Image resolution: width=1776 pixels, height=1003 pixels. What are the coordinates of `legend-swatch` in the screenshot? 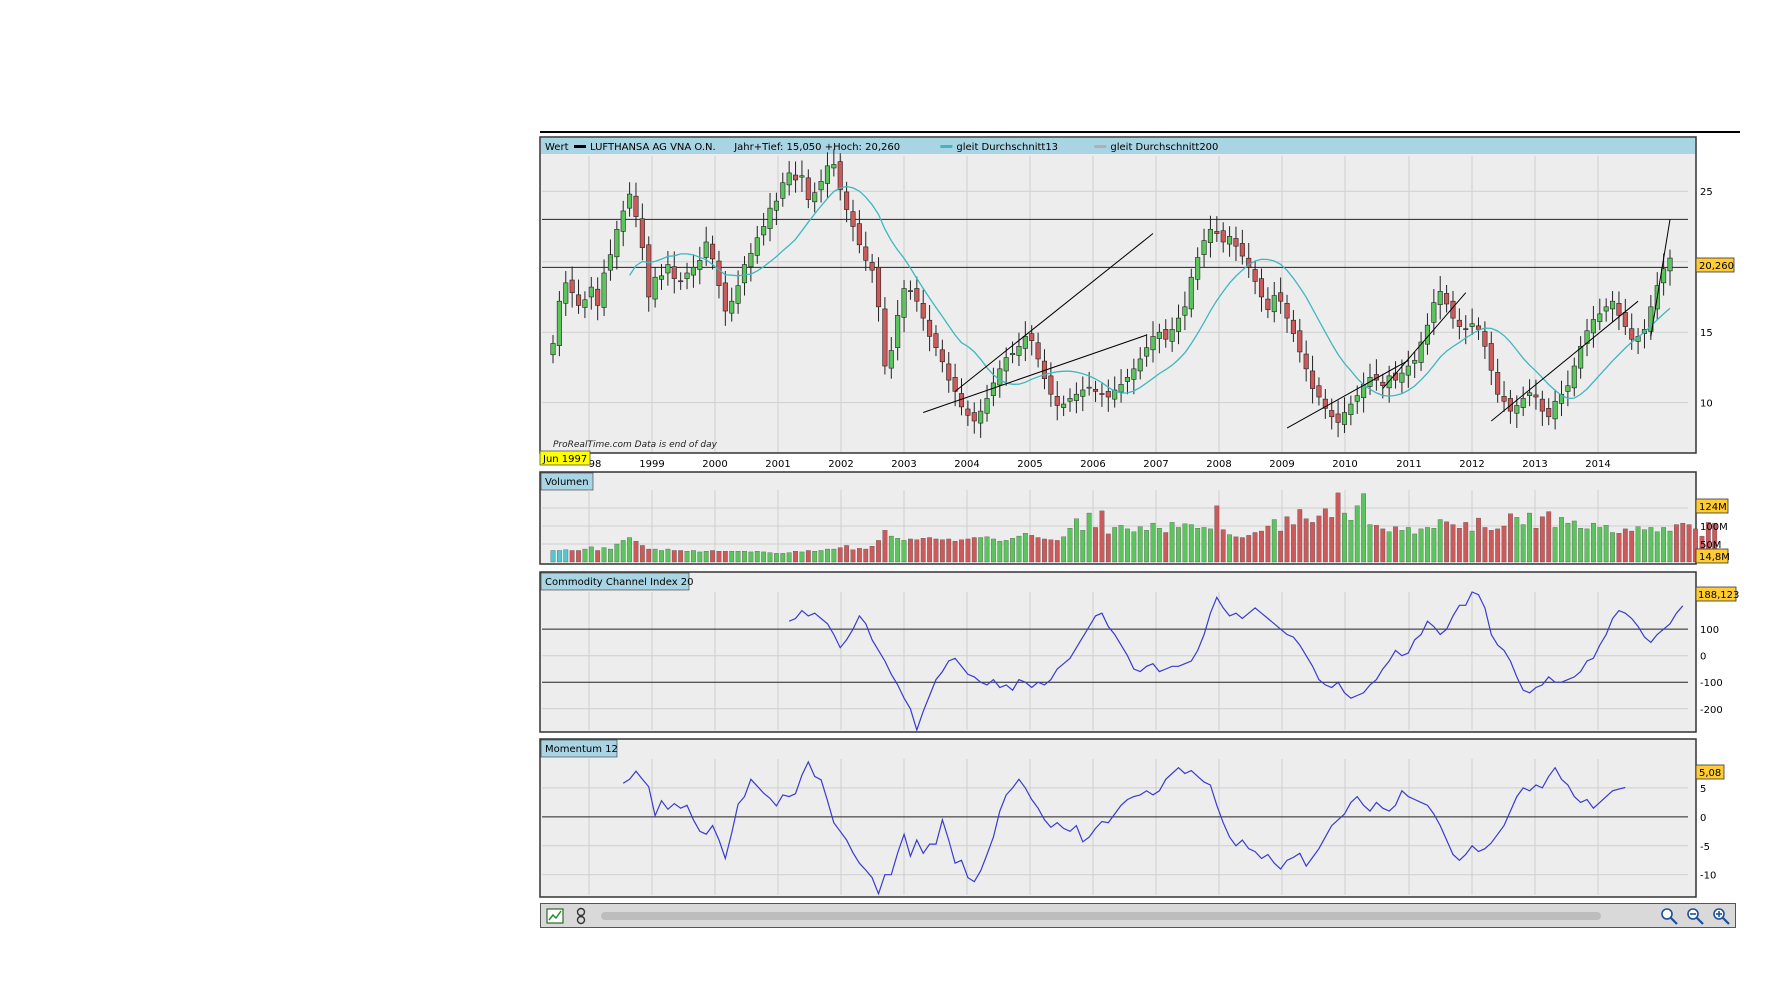 It's located at (1100, 146).